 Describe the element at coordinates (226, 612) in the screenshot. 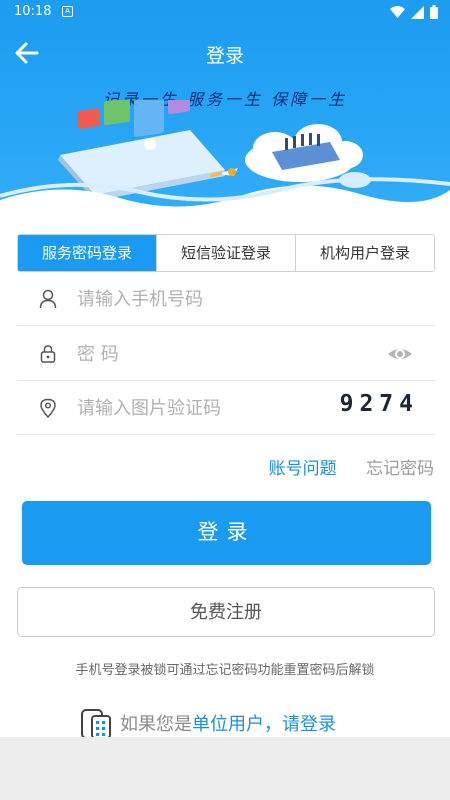

I see `register-button: 免费注册` at that location.